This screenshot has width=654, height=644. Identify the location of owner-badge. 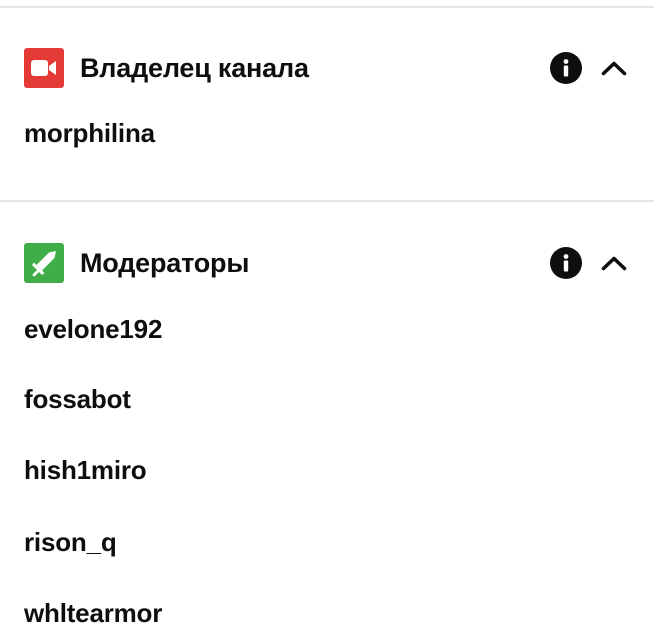
(44, 68).